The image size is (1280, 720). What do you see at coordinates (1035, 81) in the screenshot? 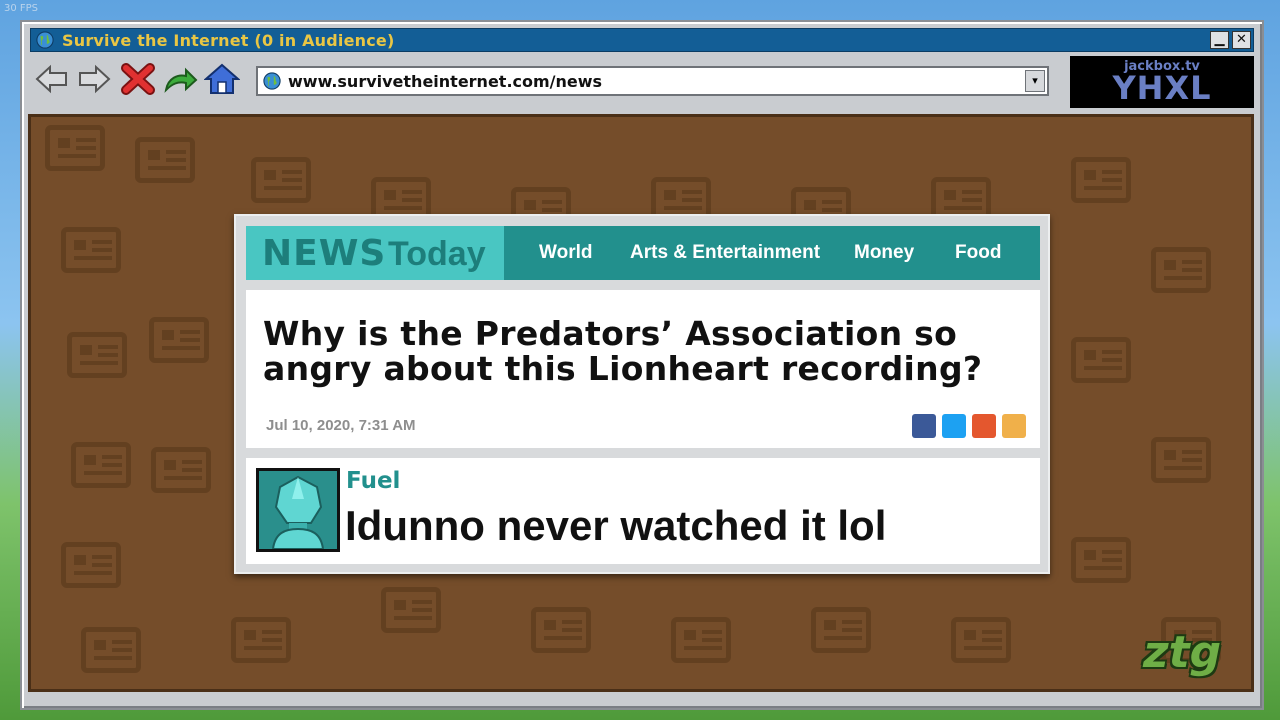
I see `chevron-down-icon: ▾` at bounding box center [1035, 81].